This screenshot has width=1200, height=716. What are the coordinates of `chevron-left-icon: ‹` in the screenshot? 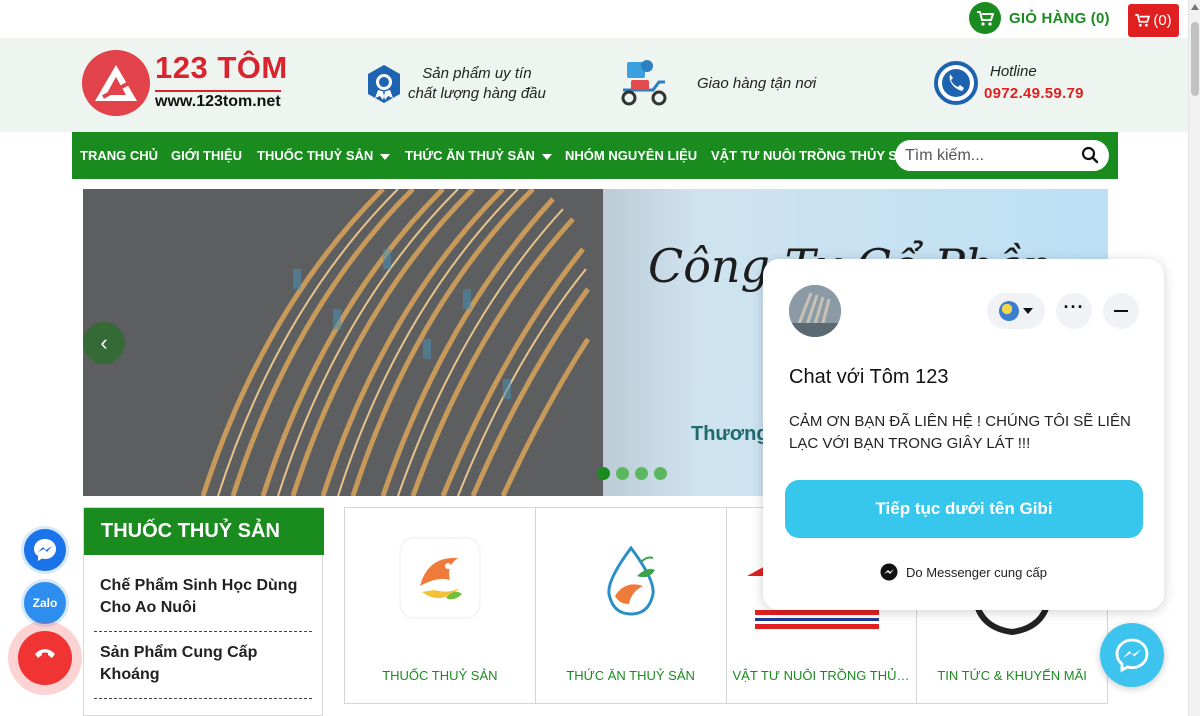 It's located at (104, 342).